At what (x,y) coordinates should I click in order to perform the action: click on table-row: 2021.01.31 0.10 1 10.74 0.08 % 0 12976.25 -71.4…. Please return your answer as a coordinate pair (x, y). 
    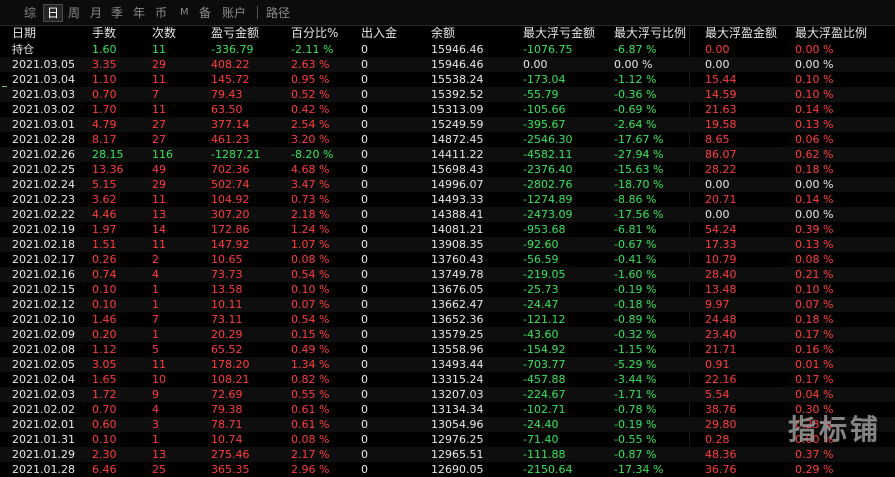
    Looking at the image, I should click on (447, 439).